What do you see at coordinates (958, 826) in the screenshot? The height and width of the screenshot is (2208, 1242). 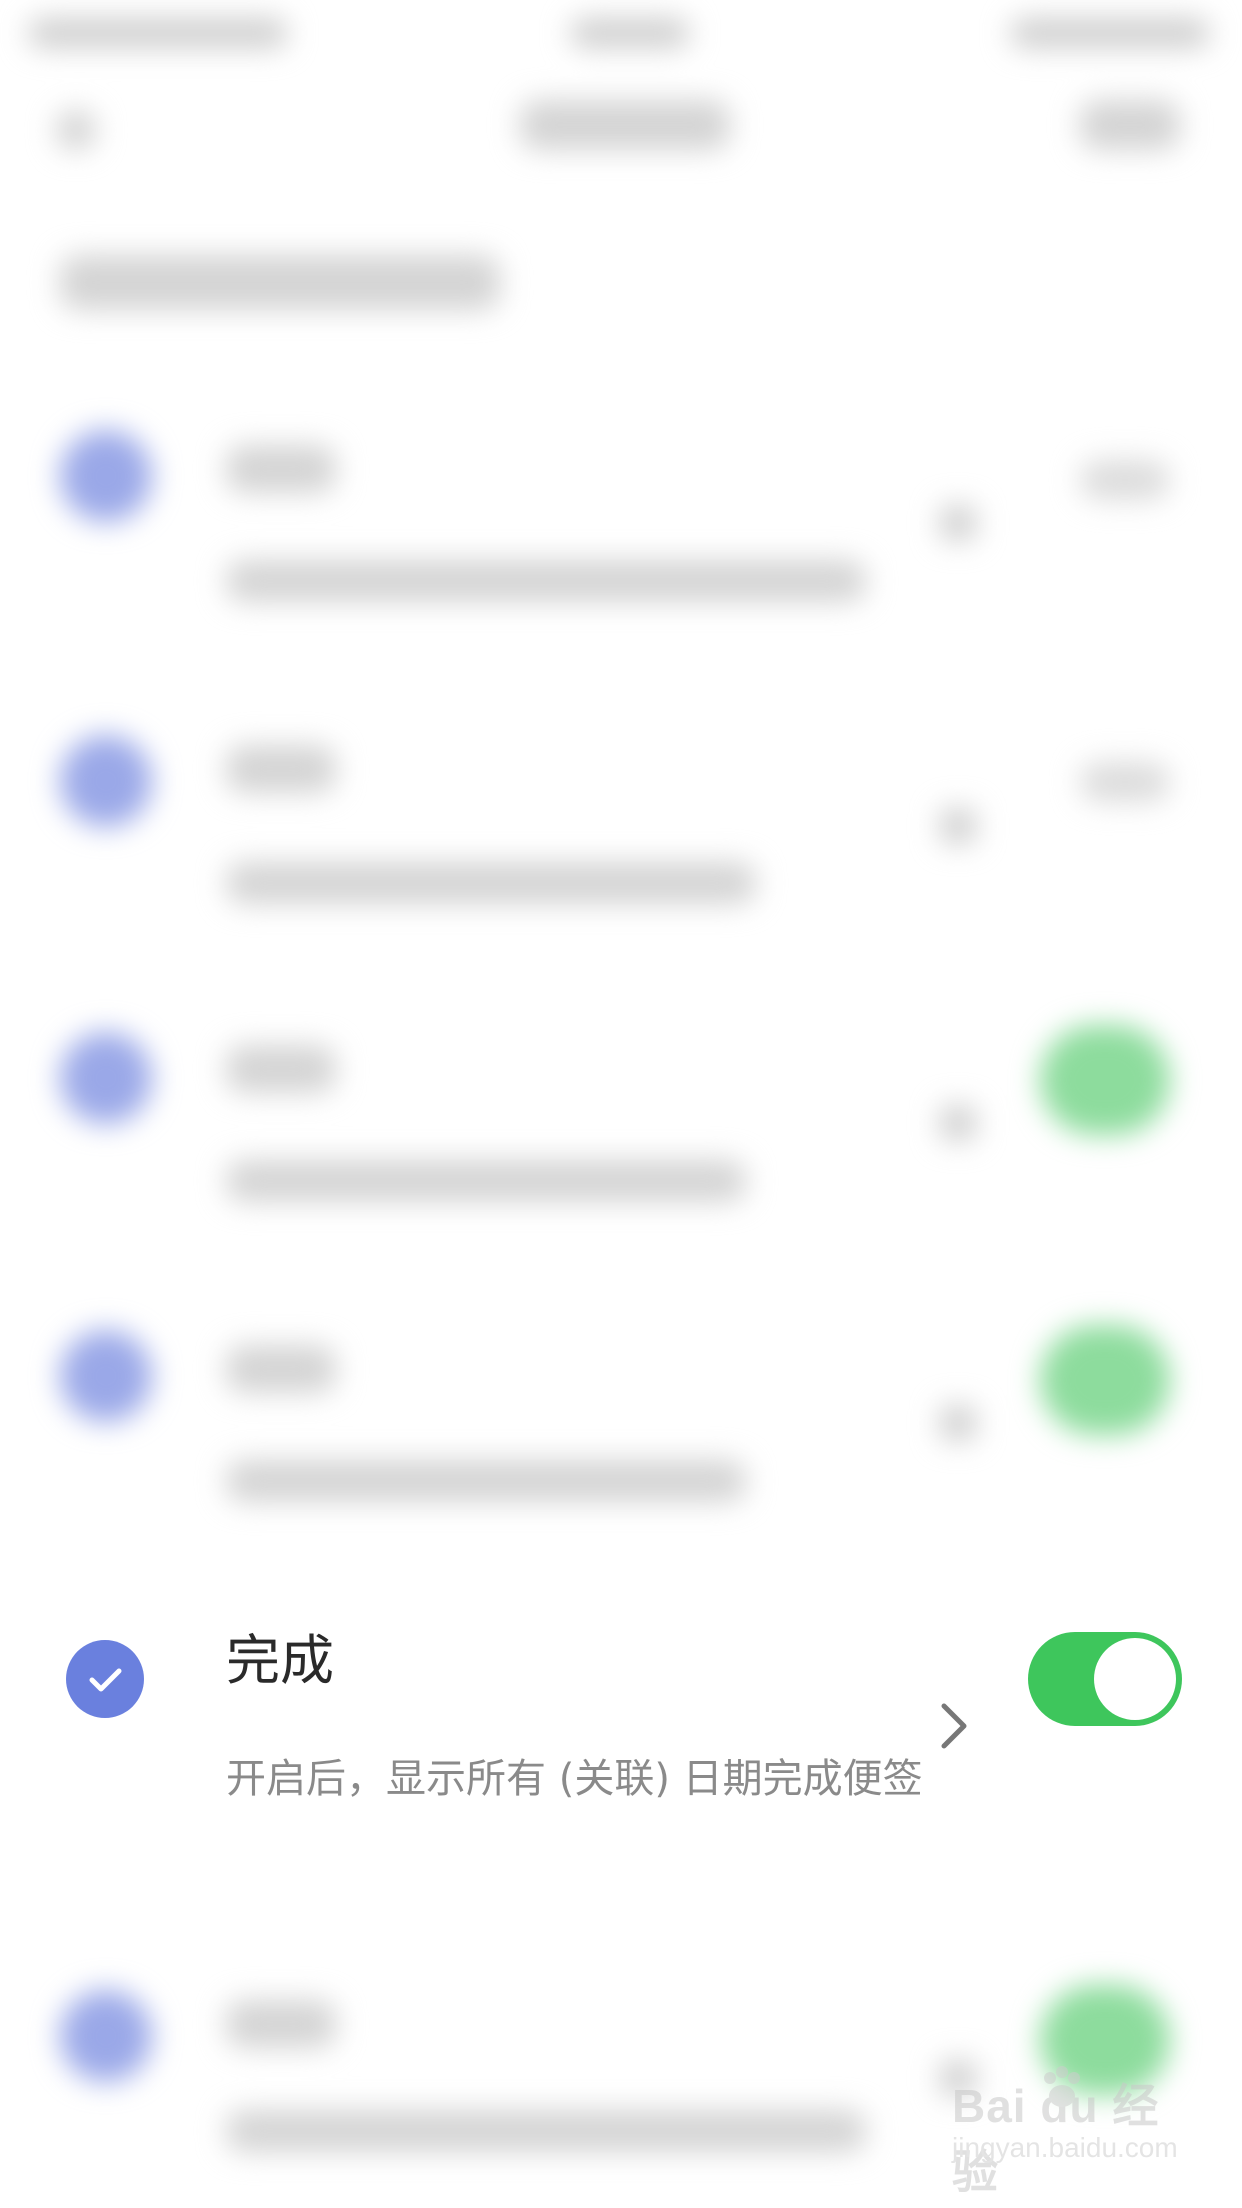 I see `row-2-chevron` at bounding box center [958, 826].